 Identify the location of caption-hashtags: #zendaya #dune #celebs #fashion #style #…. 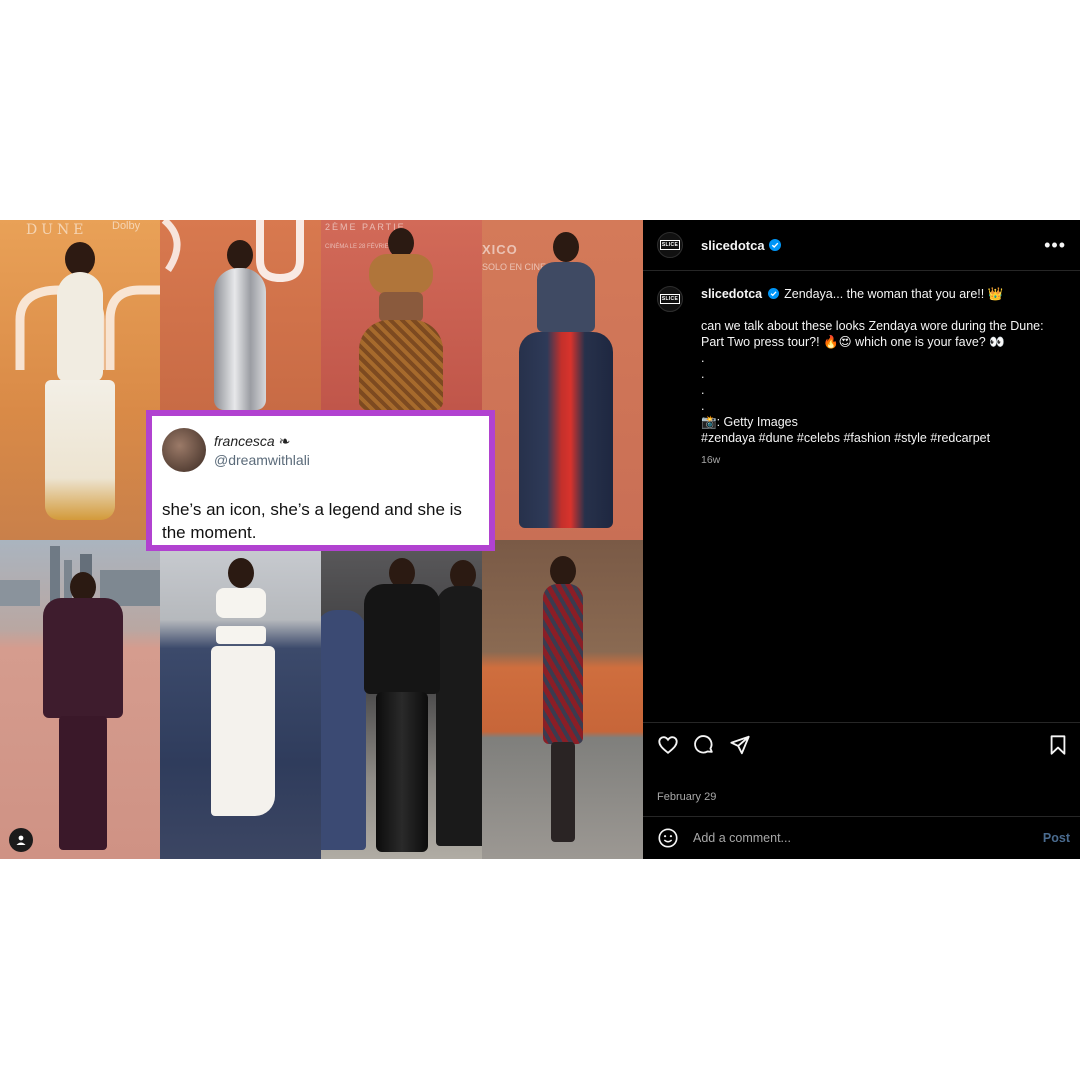
(883, 438).